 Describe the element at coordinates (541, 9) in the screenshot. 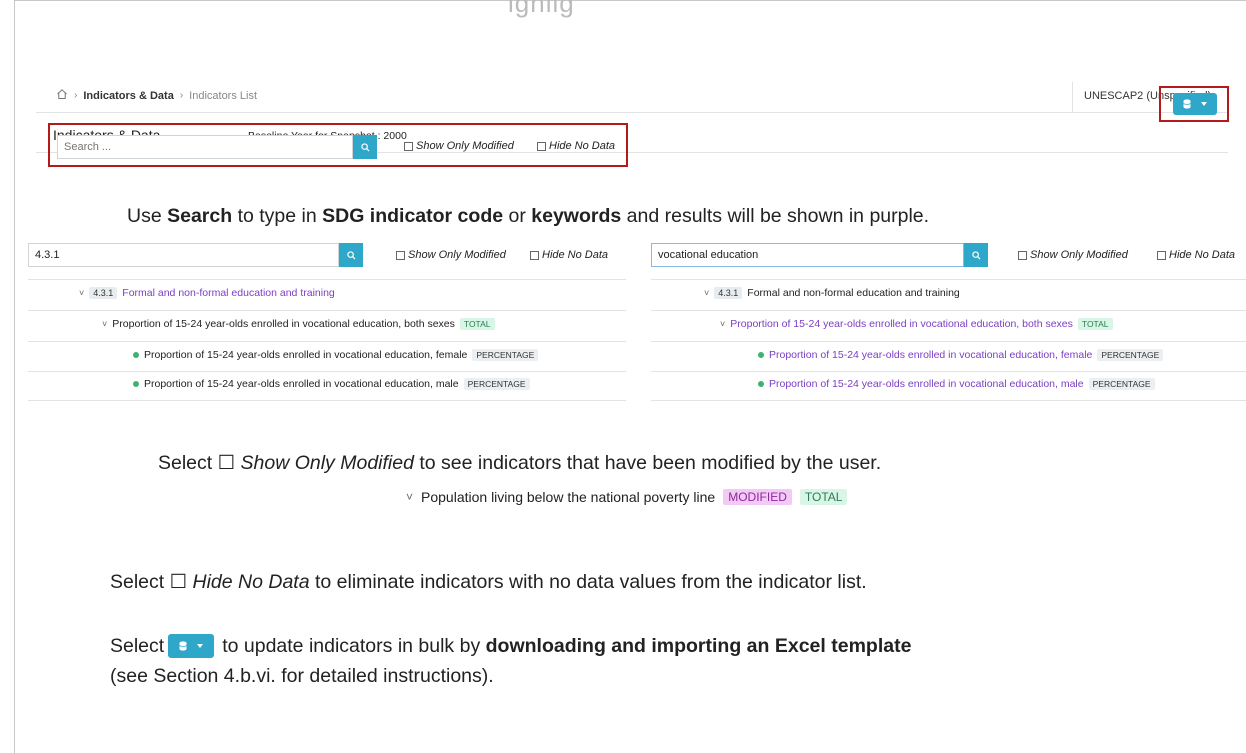

I see `section-heading-fragment: ighlig` at that location.